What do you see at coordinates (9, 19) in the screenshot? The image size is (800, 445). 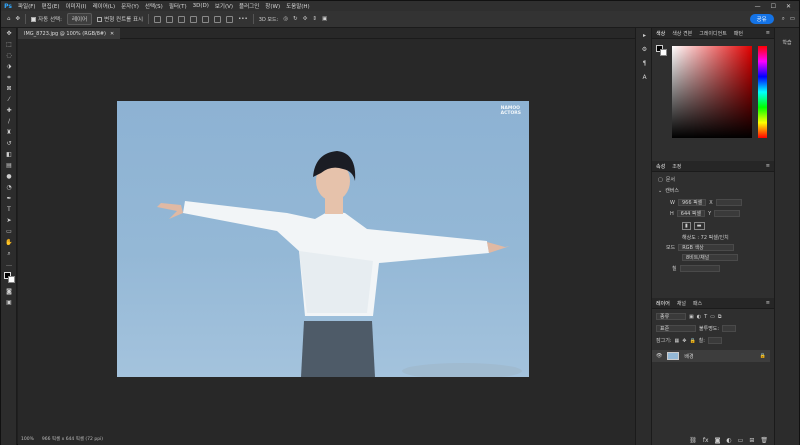 I see `home-icon: ⌂` at bounding box center [9, 19].